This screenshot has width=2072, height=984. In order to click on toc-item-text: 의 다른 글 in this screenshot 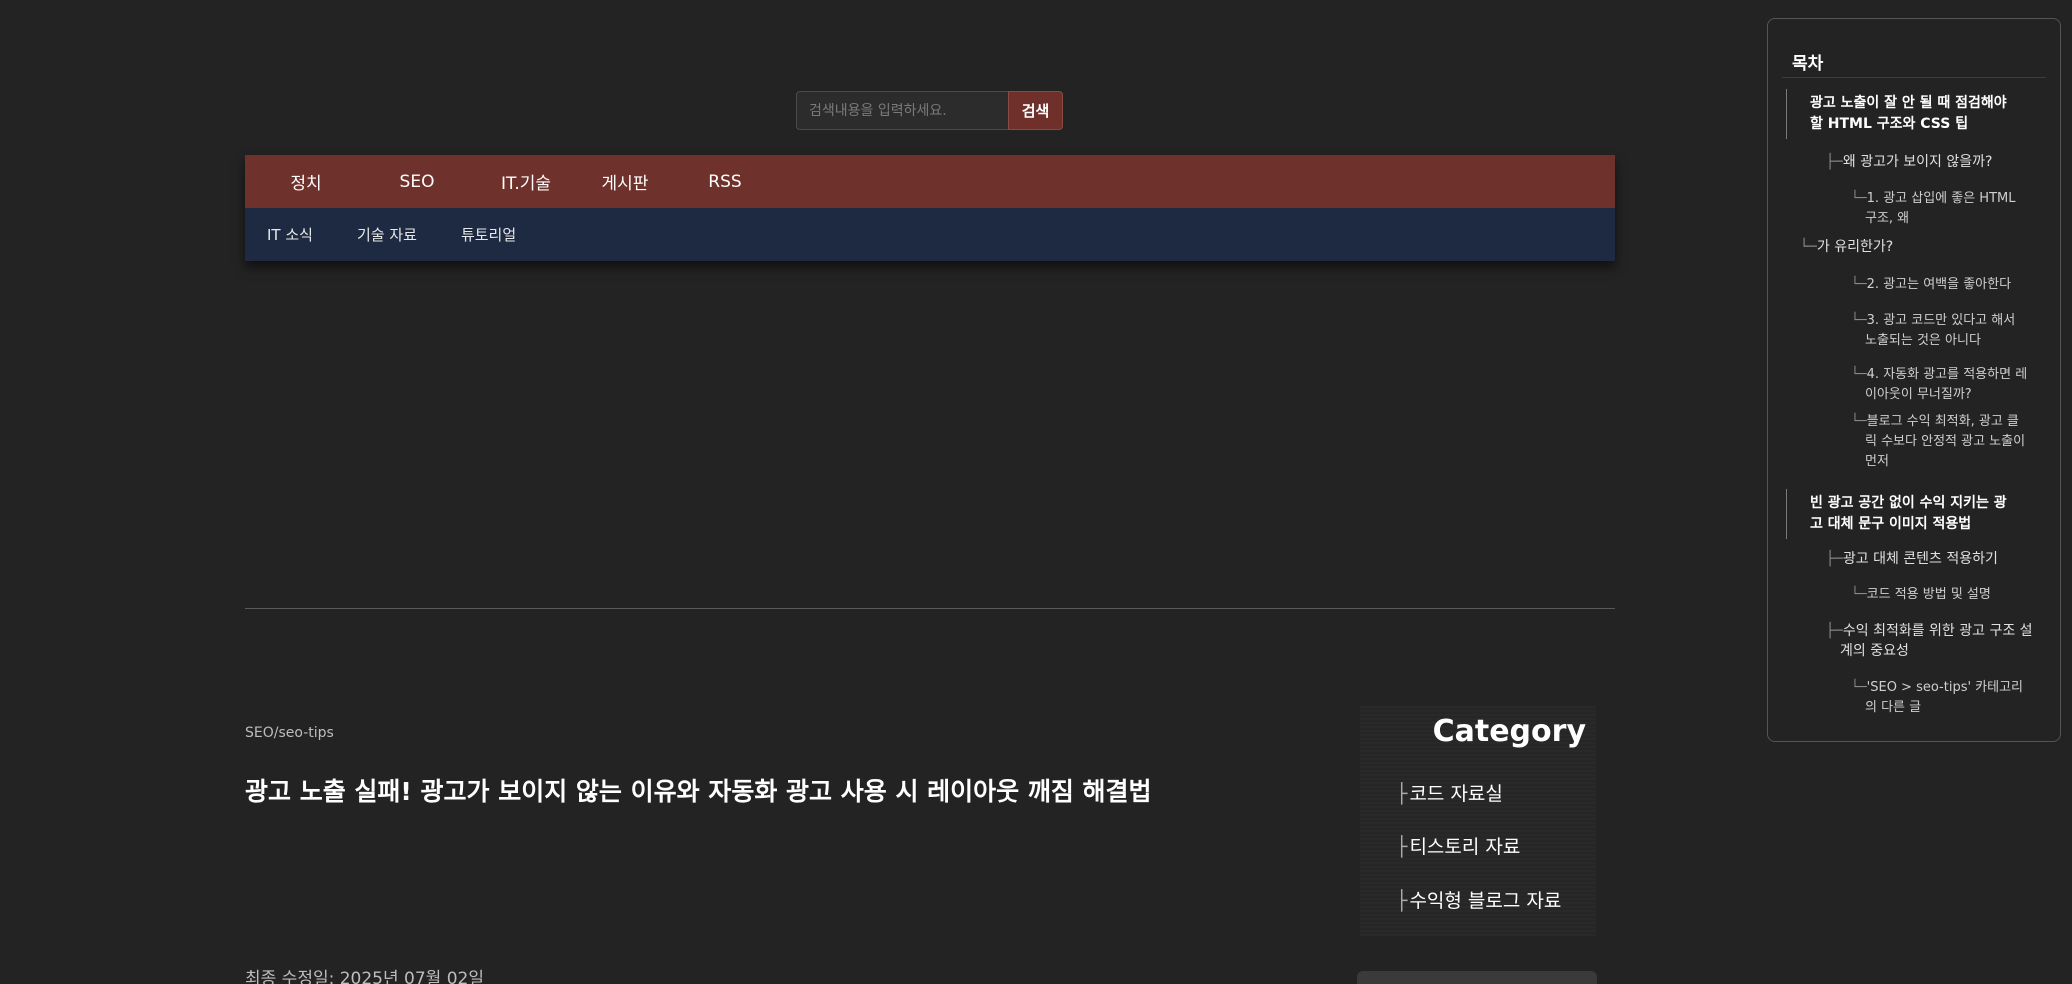, I will do `click(1893, 707)`.